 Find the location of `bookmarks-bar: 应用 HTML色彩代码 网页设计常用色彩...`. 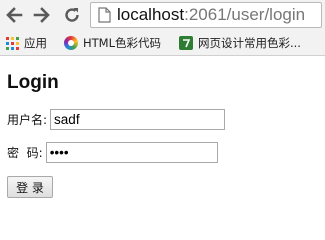

bookmarks-bar: 应用 HTML色彩代码 网页设计常用色彩... is located at coordinates (162, 43).